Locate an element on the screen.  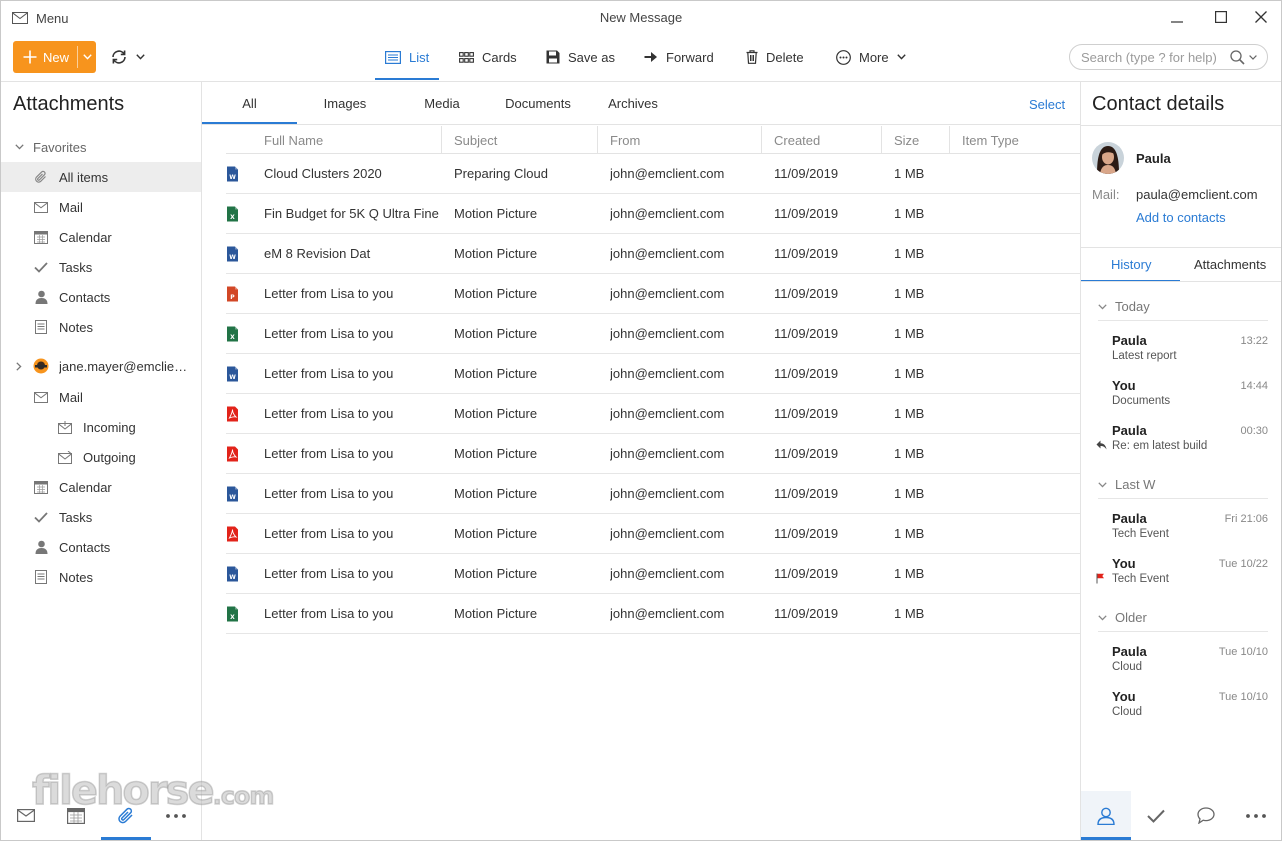
nav-mail-button is located at coordinates (26, 815).